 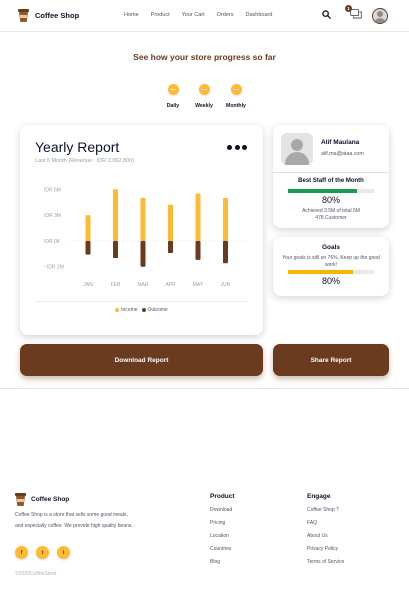 I want to click on share-report-button: Share Report, so click(x=331, y=360).